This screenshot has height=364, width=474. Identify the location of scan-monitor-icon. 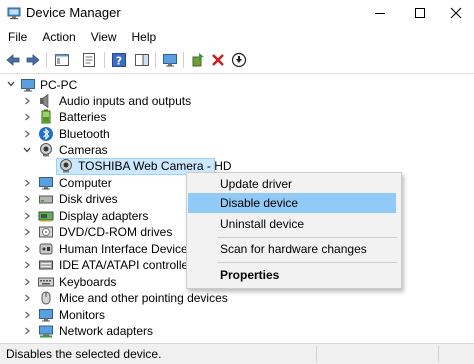
(170, 60).